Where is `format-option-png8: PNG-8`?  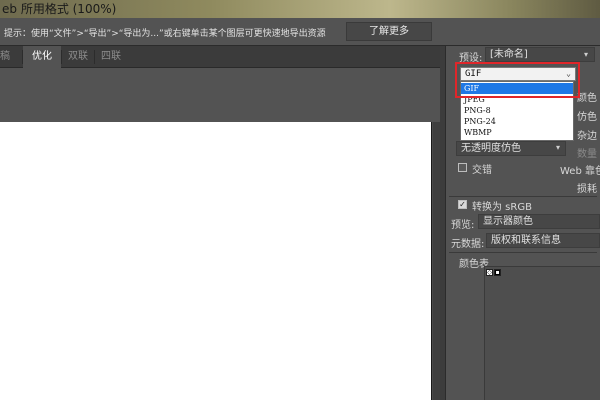 format-option-png8: PNG-8 is located at coordinates (517, 110).